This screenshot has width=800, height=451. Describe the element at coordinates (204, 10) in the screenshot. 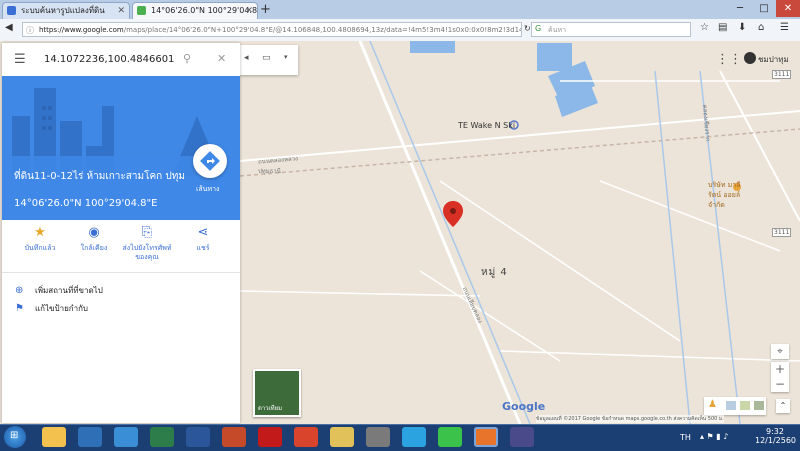

I see `tab-title: 14°06'26.0"N 100°29'04.8"E` at that location.